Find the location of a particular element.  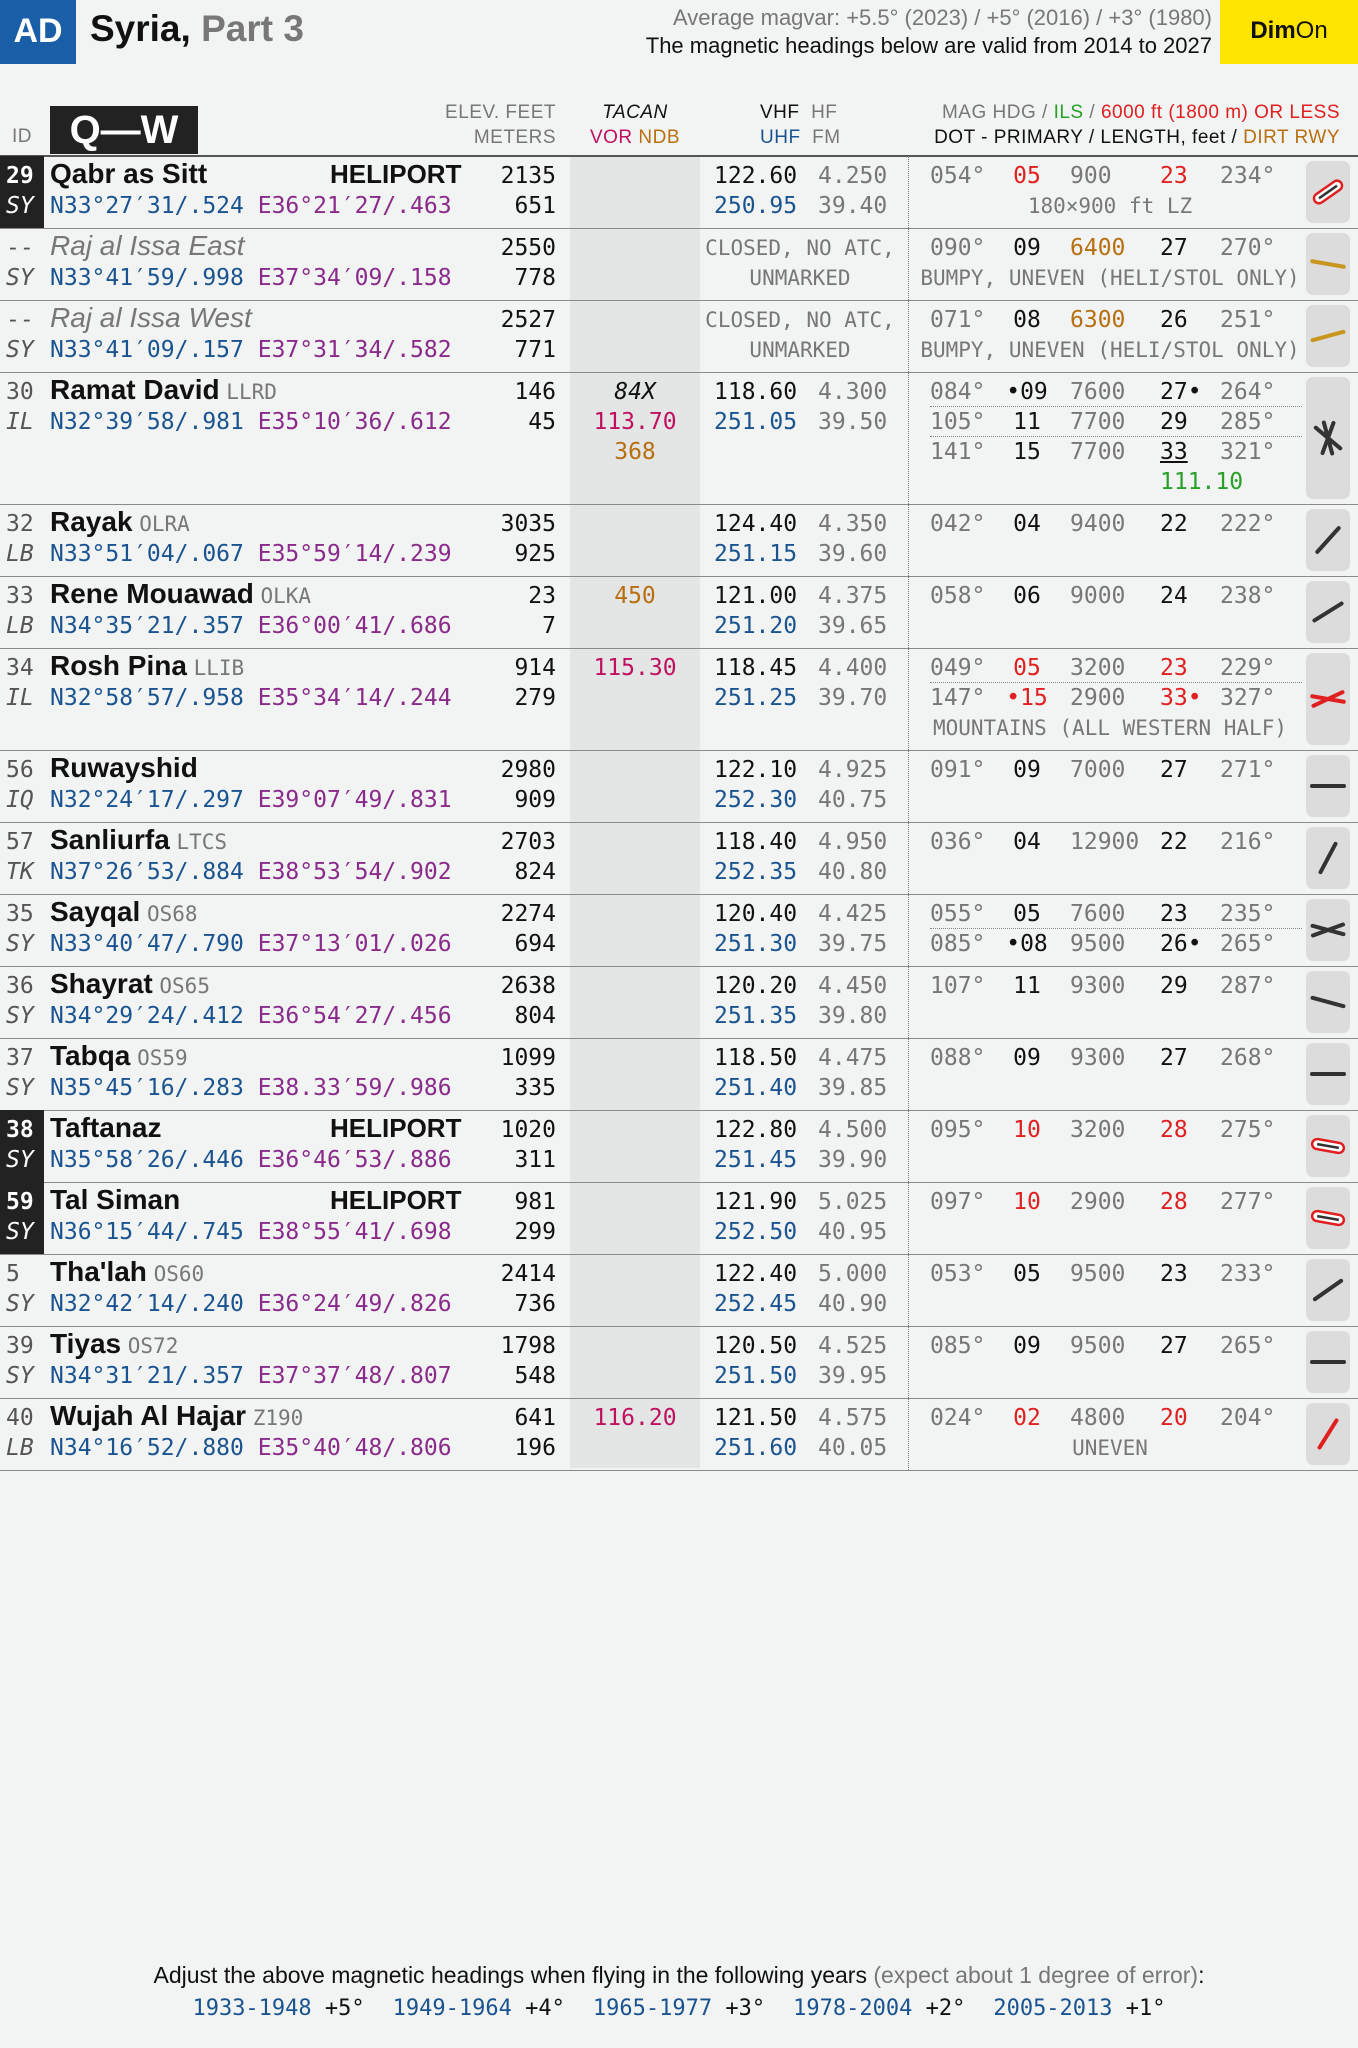

airfield-name: Wujah Al Hajar is located at coordinates (148, 1415).